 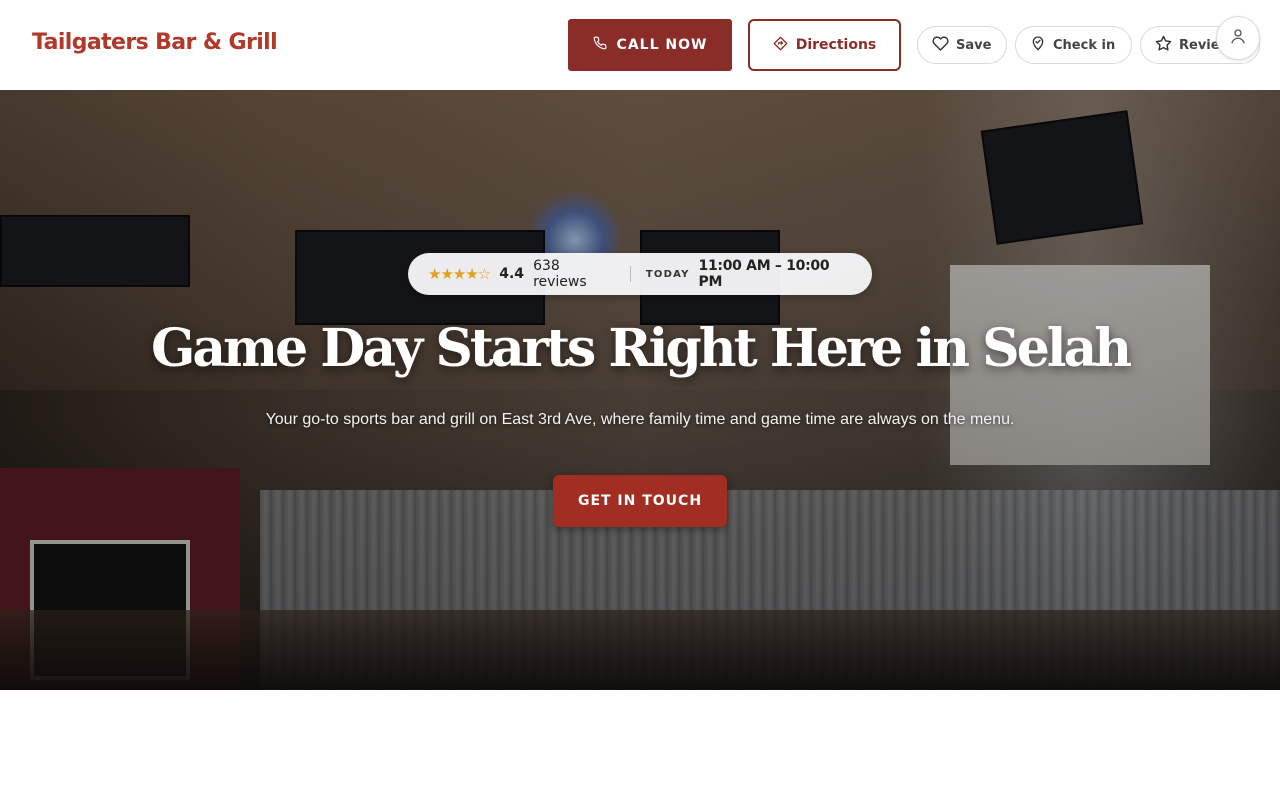 I want to click on today-label: TODAY, so click(x=667, y=274).